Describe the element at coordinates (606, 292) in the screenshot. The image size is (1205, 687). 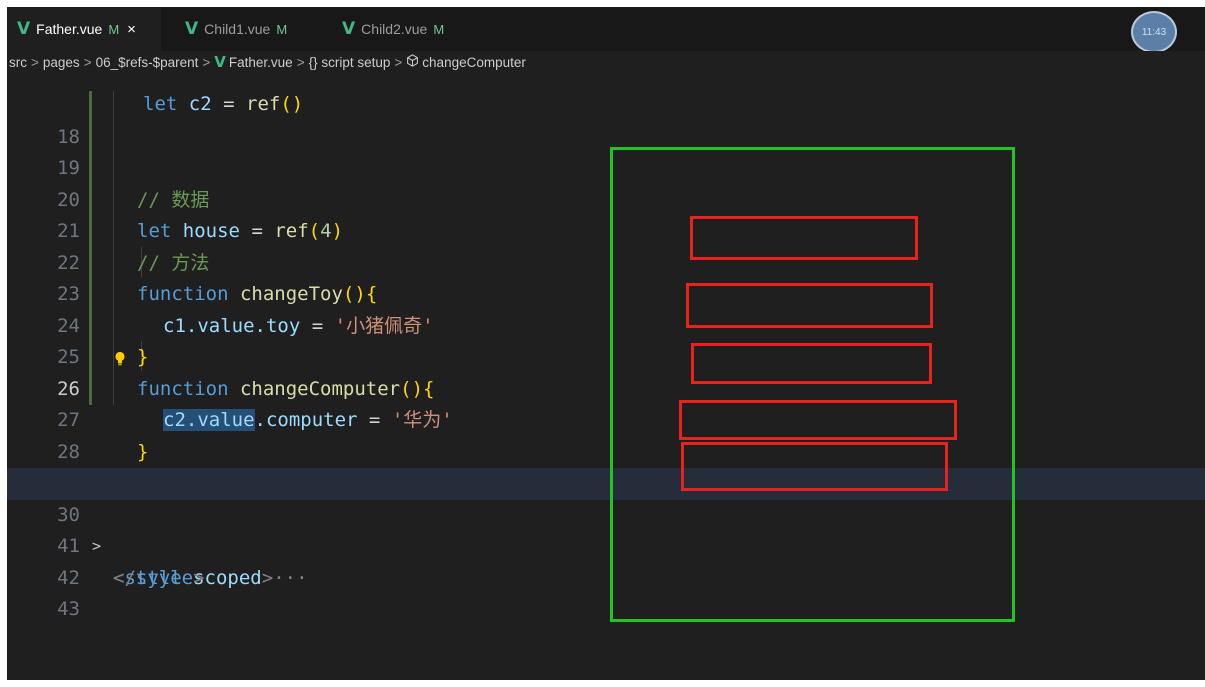
I see `code-line: 23 c1.value.toy = '小猪佩奇'` at that location.